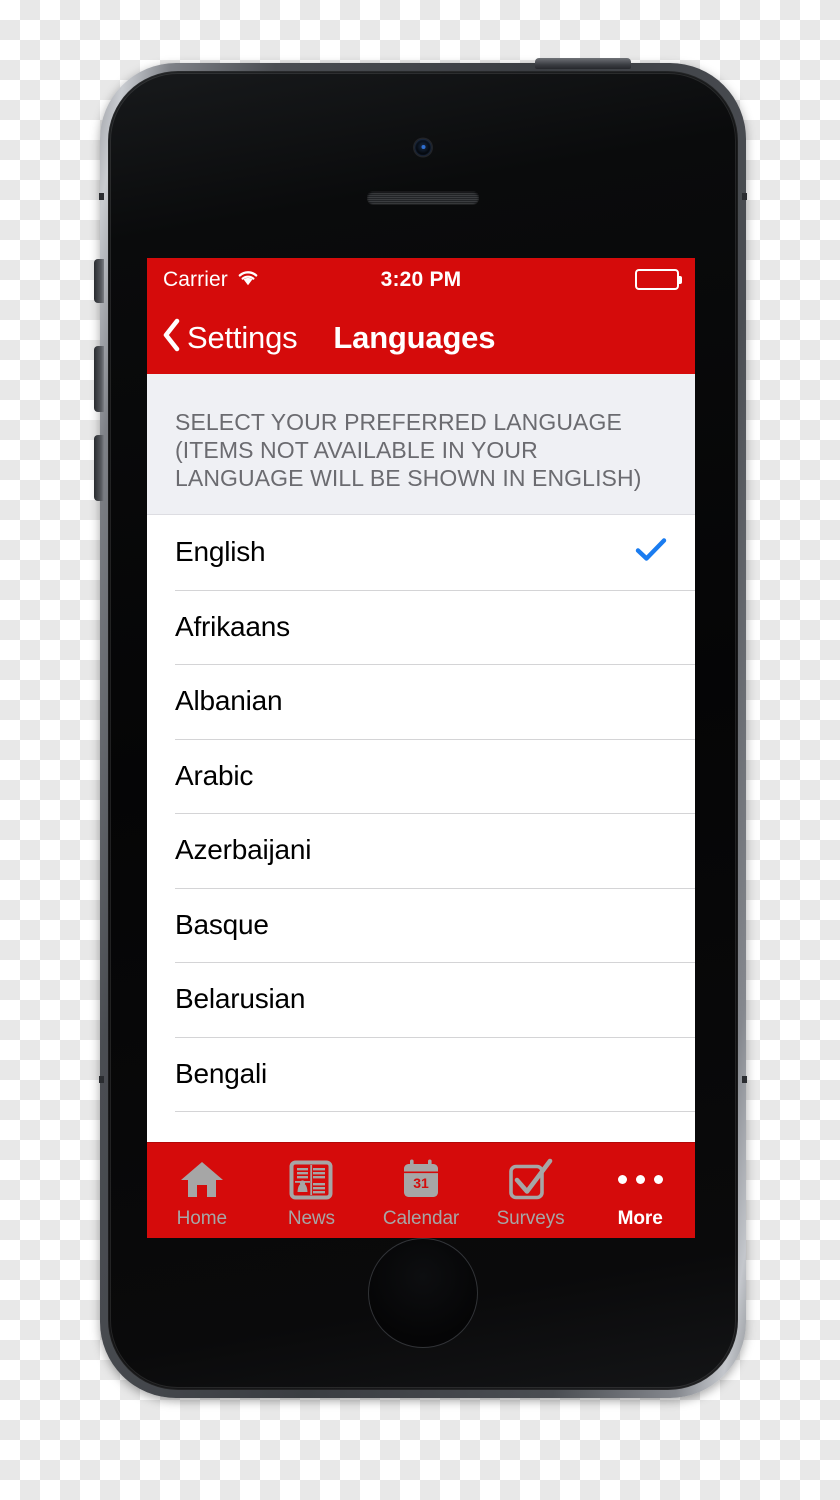  Describe the element at coordinates (229, 701) in the screenshot. I see `list-item-label: Albanian` at that location.